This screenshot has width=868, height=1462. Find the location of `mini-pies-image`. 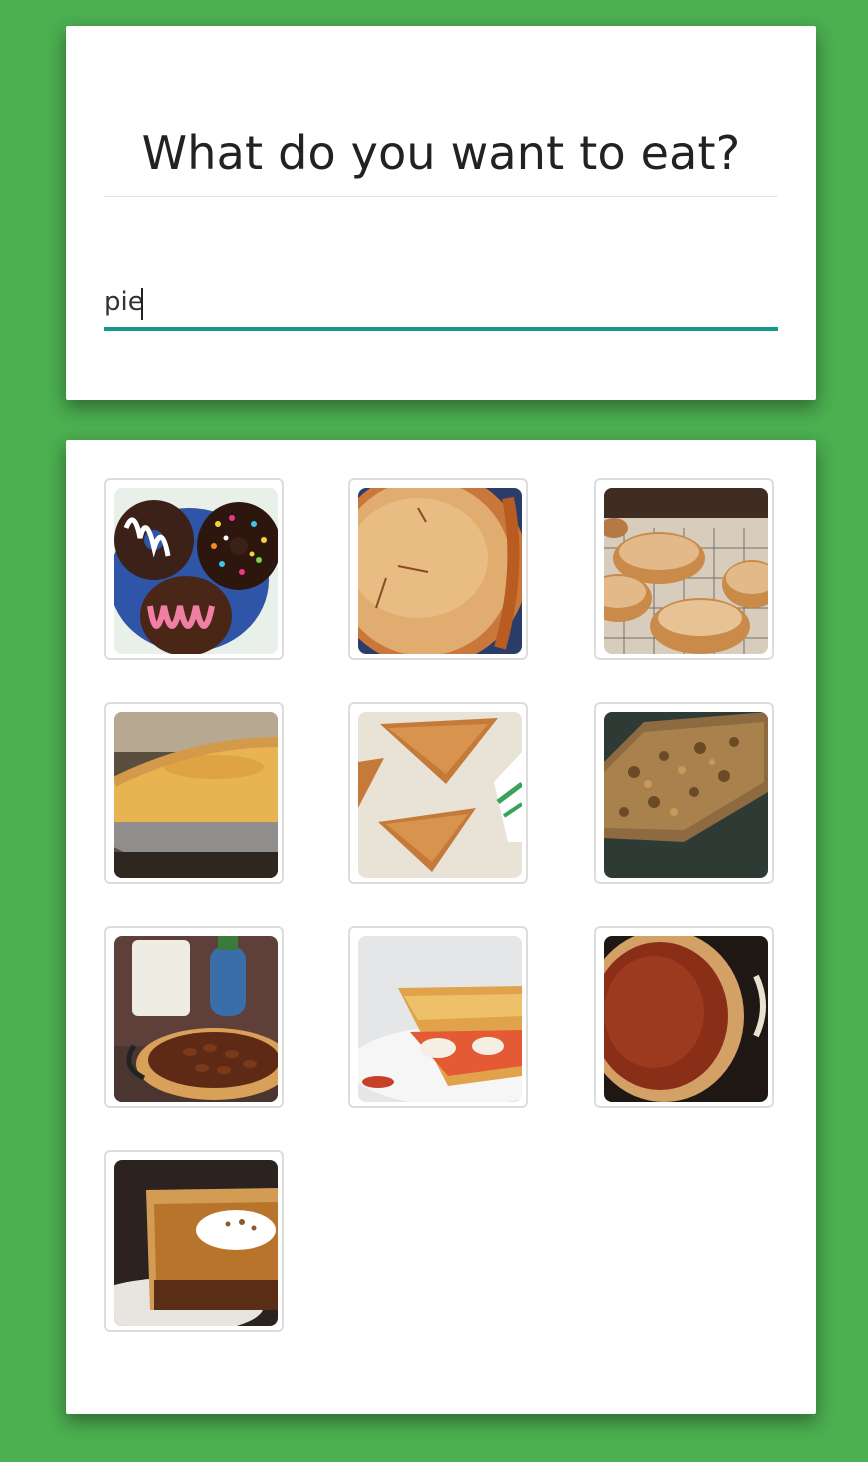

mini-pies-image is located at coordinates (686, 571).